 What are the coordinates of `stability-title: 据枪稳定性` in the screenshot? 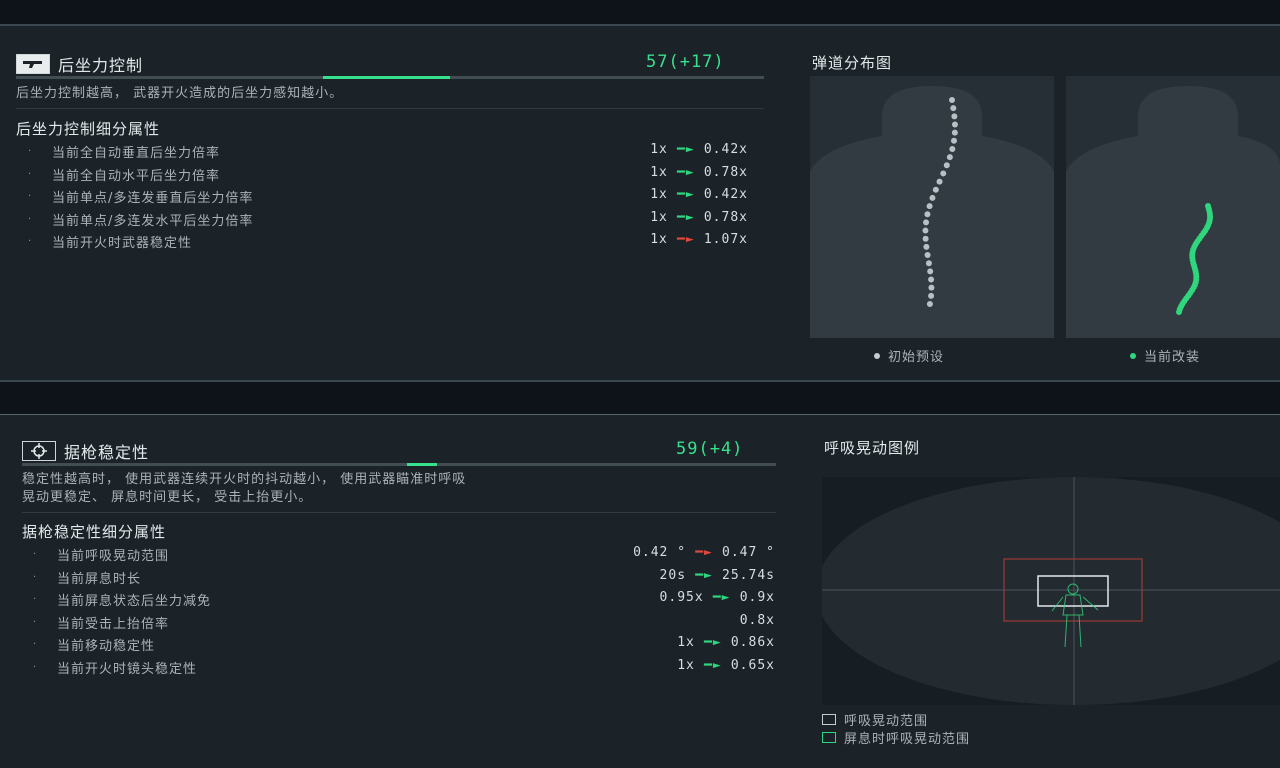 It's located at (107, 452).